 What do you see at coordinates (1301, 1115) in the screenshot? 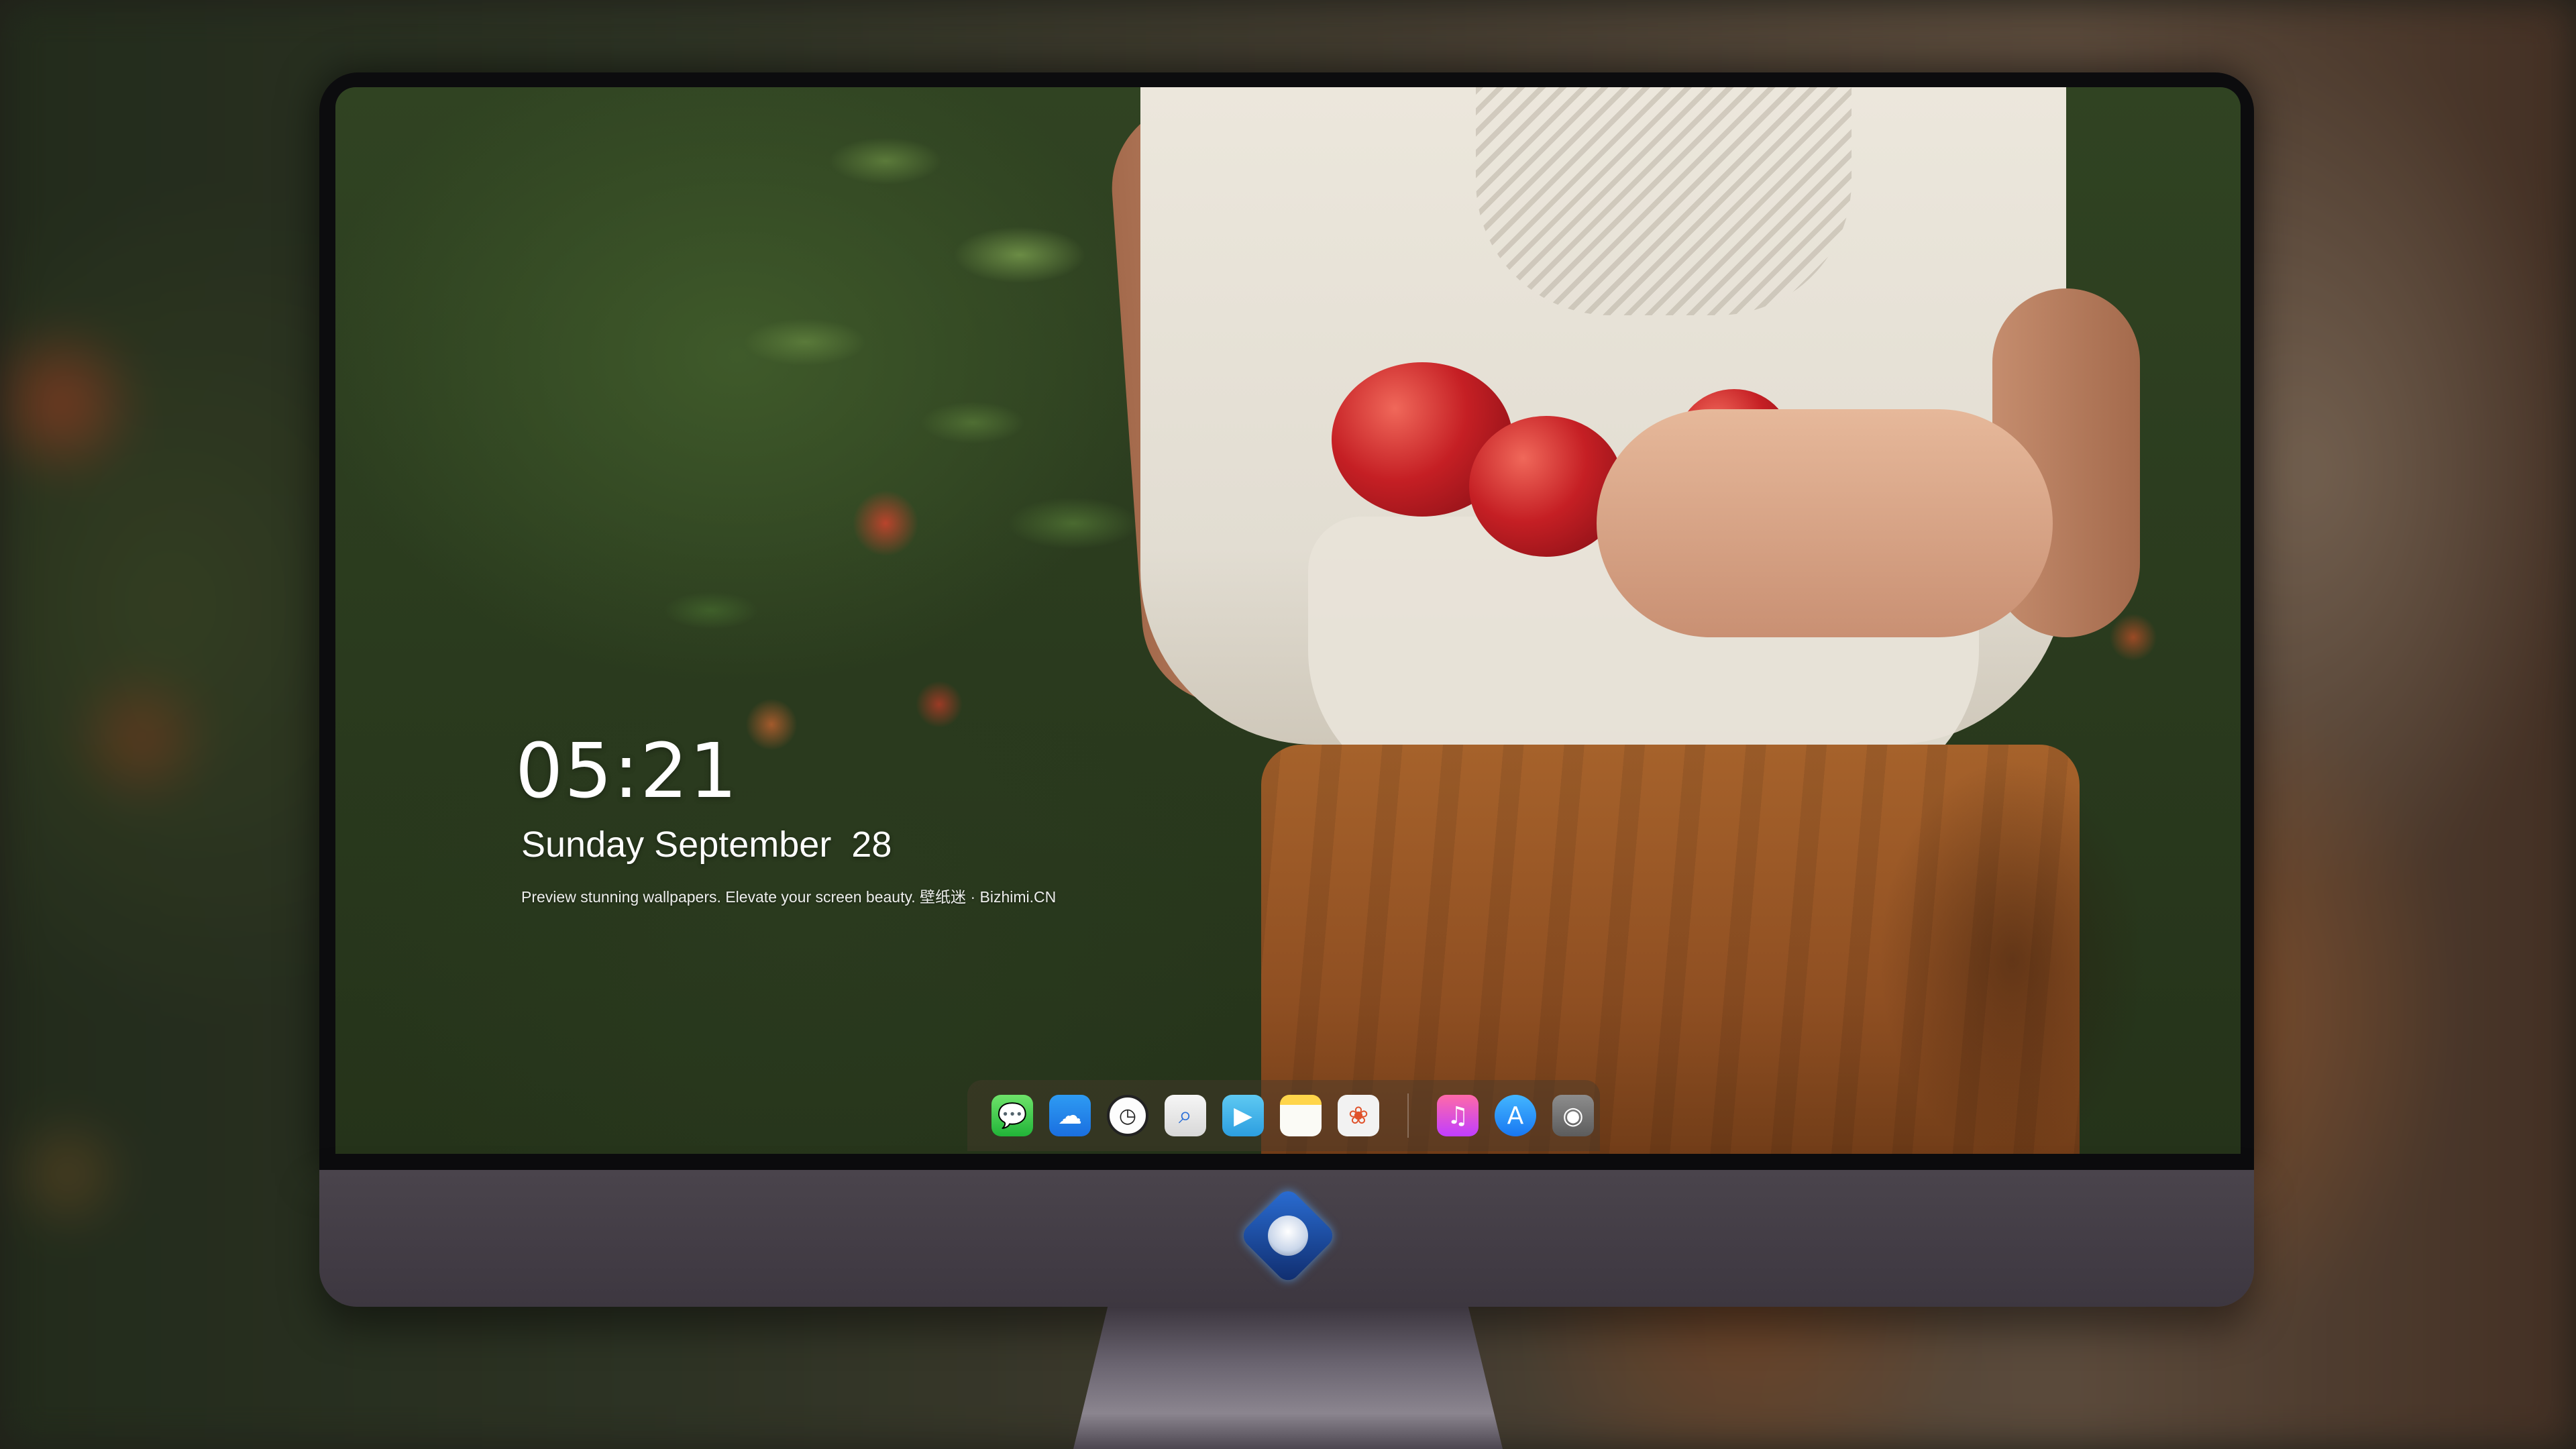
I see `notes-icon` at bounding box center [1301, 1115].